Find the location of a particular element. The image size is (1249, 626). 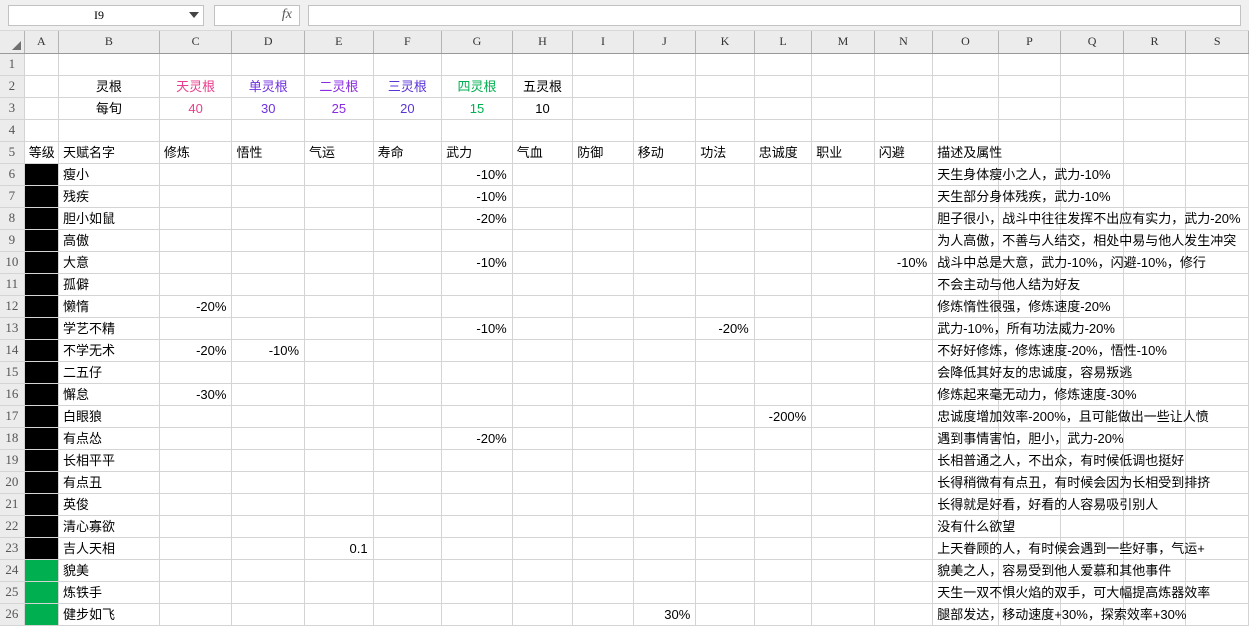

cell-M2 is located at coordinates (843, 86).